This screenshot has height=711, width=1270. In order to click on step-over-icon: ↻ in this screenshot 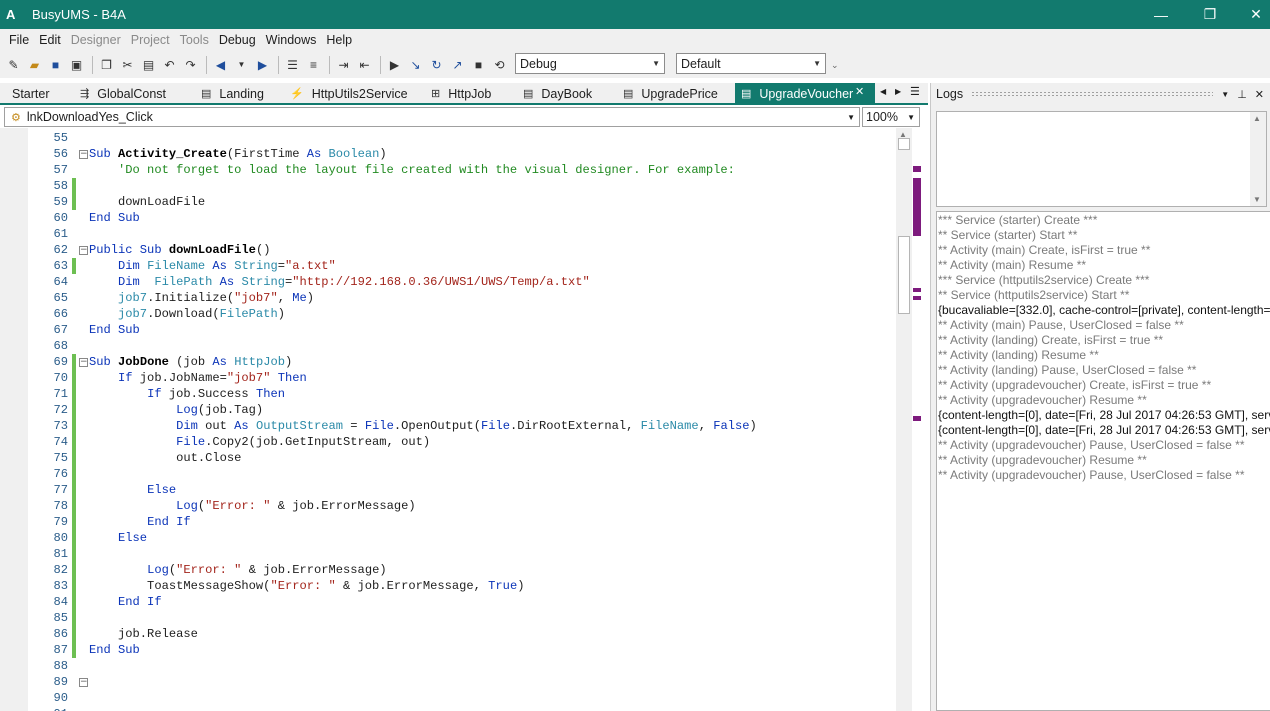, I will do `click(436, 64)`.